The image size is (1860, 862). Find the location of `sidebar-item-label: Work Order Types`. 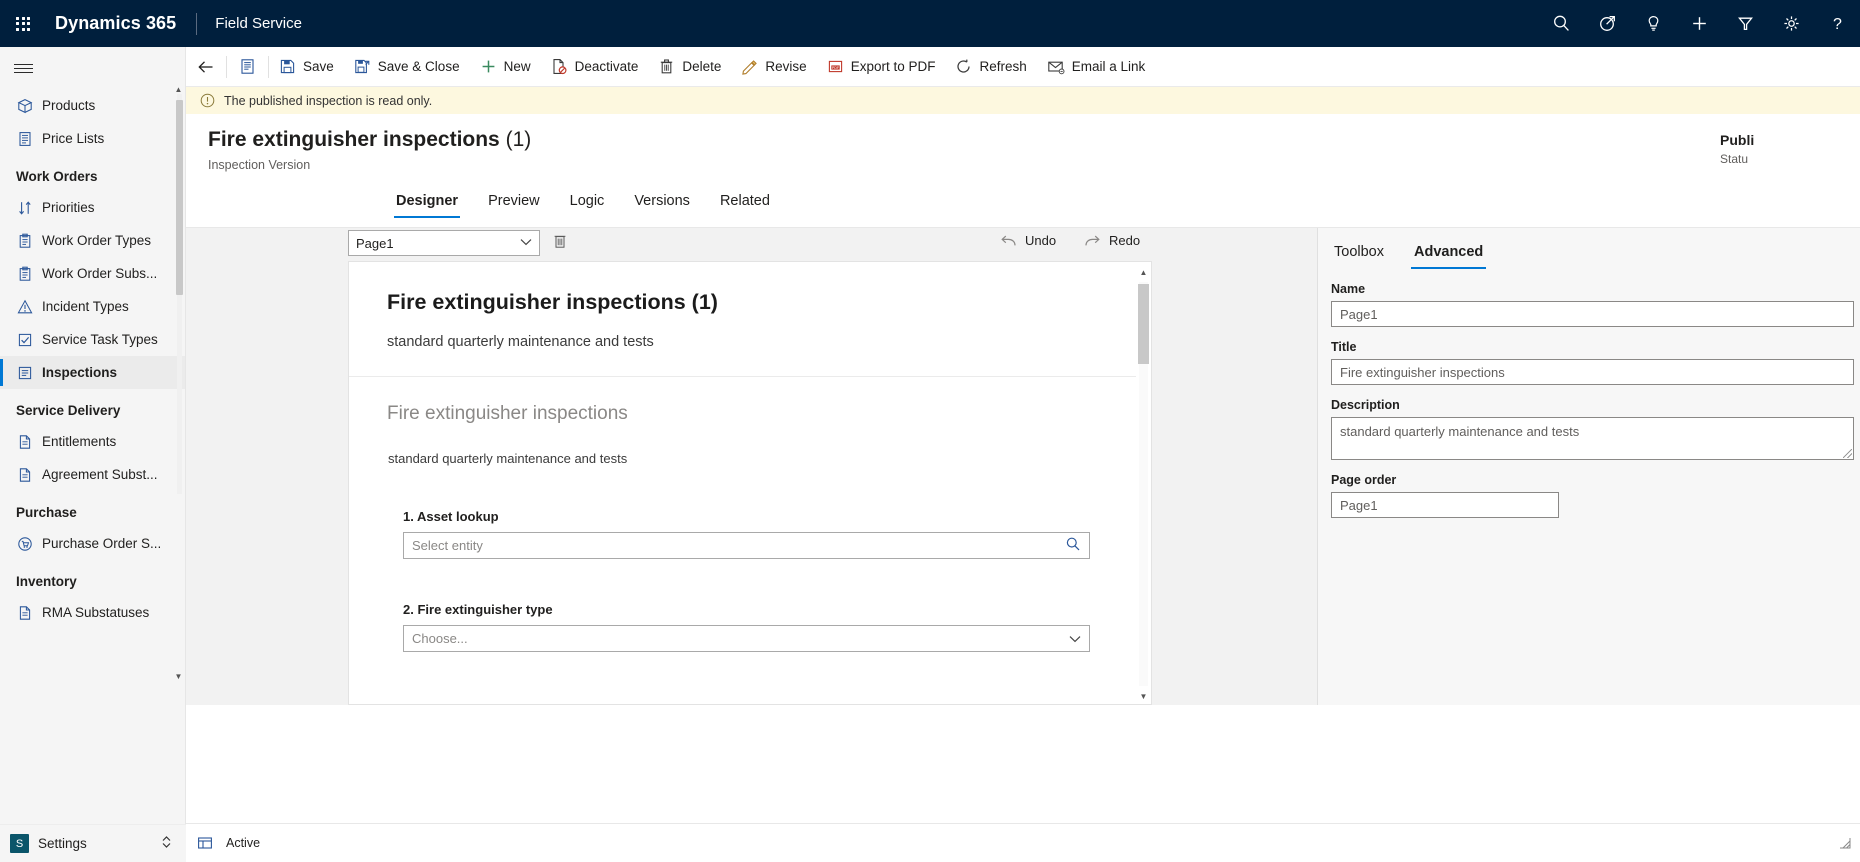

sidebar-item-label: Work Order Types is located at coordinates (97, 240).